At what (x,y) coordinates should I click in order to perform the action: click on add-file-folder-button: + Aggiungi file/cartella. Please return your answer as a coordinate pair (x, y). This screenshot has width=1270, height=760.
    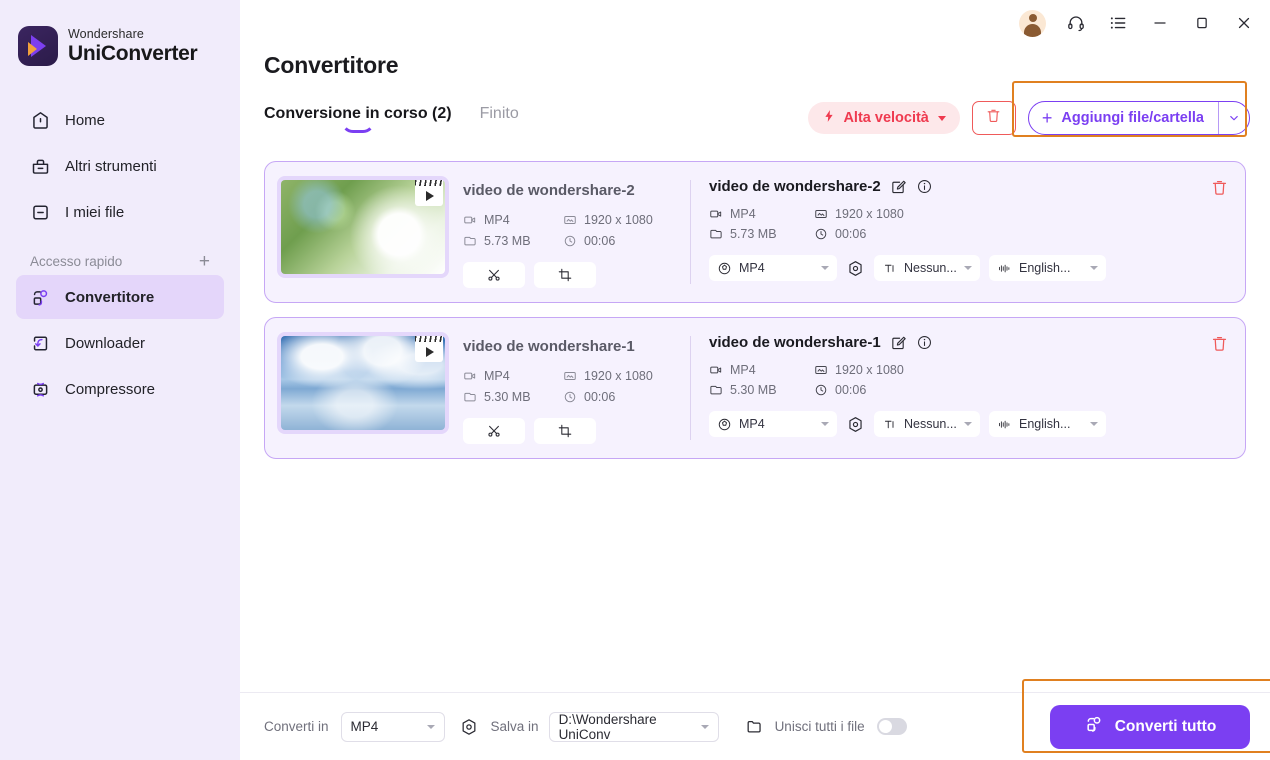
    Looking at the image, I should click on (1138, 118).